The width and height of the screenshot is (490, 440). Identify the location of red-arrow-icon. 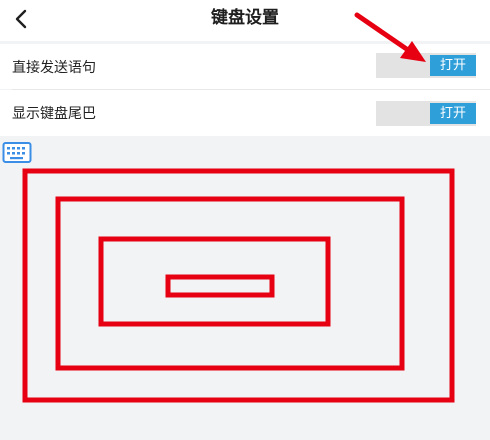
(390, 37).